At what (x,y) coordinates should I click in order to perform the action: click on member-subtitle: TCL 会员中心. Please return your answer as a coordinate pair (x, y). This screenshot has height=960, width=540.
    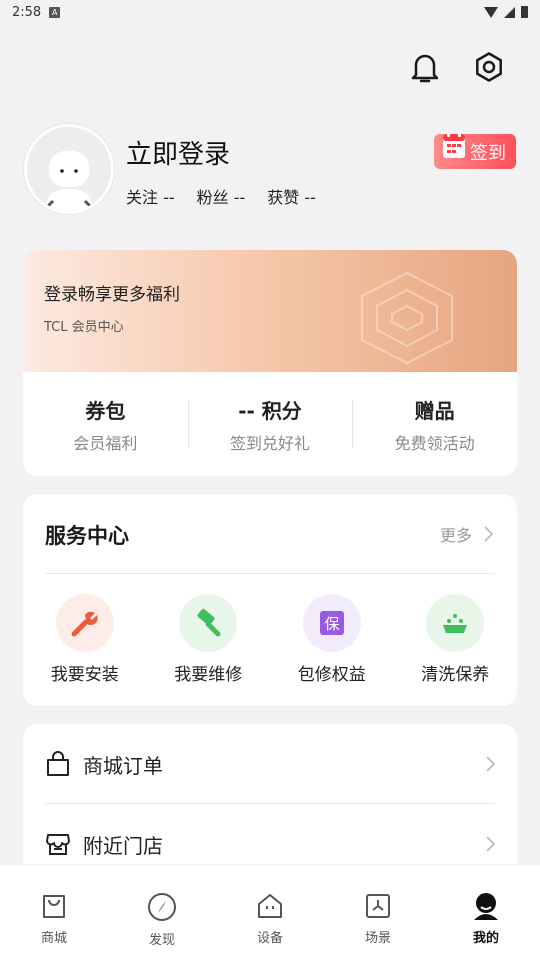
    Looking at the image, I should click on (84, 327).